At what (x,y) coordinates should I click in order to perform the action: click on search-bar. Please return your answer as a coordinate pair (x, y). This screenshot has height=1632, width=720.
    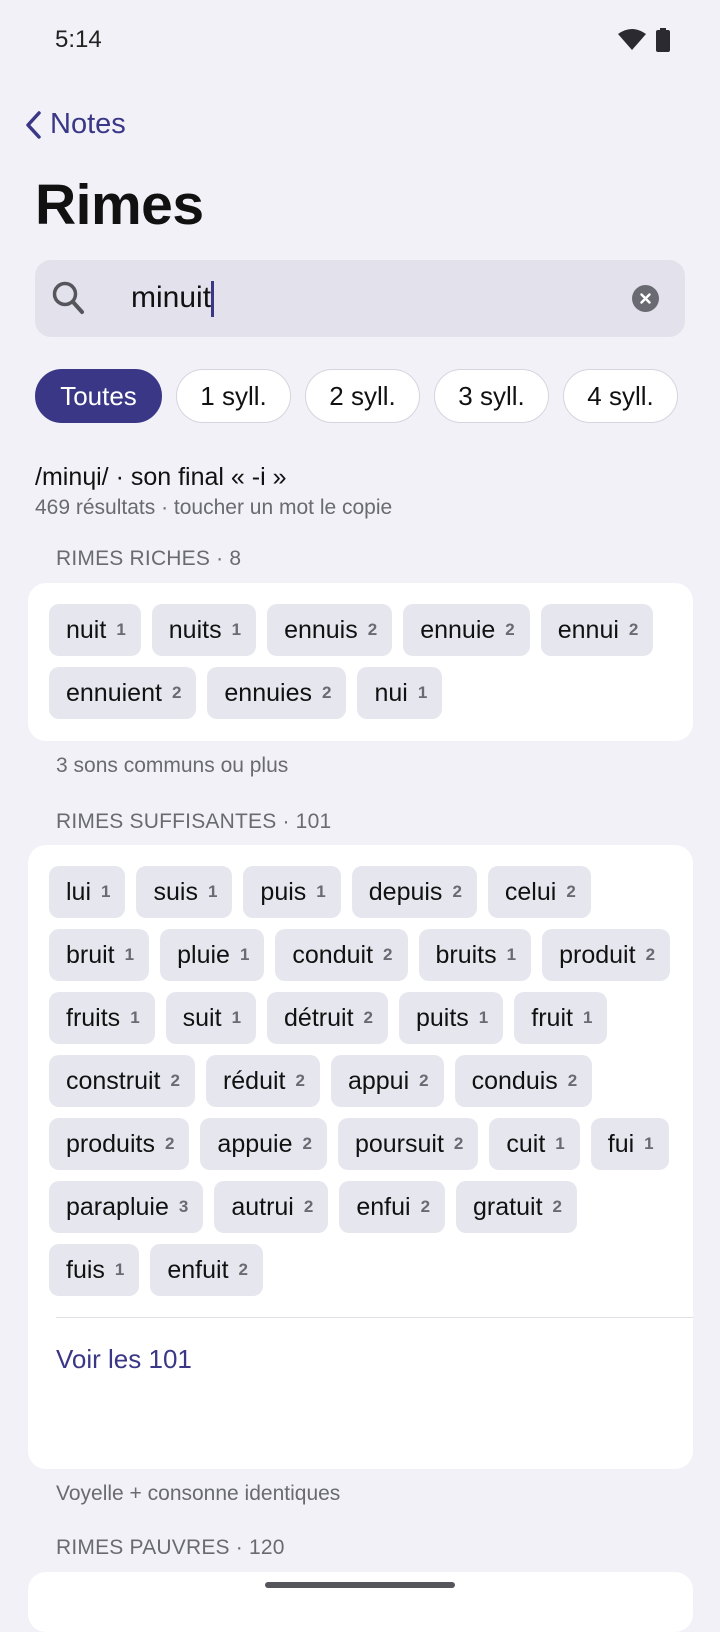
    Looking at the image, I should click on (360, 298).